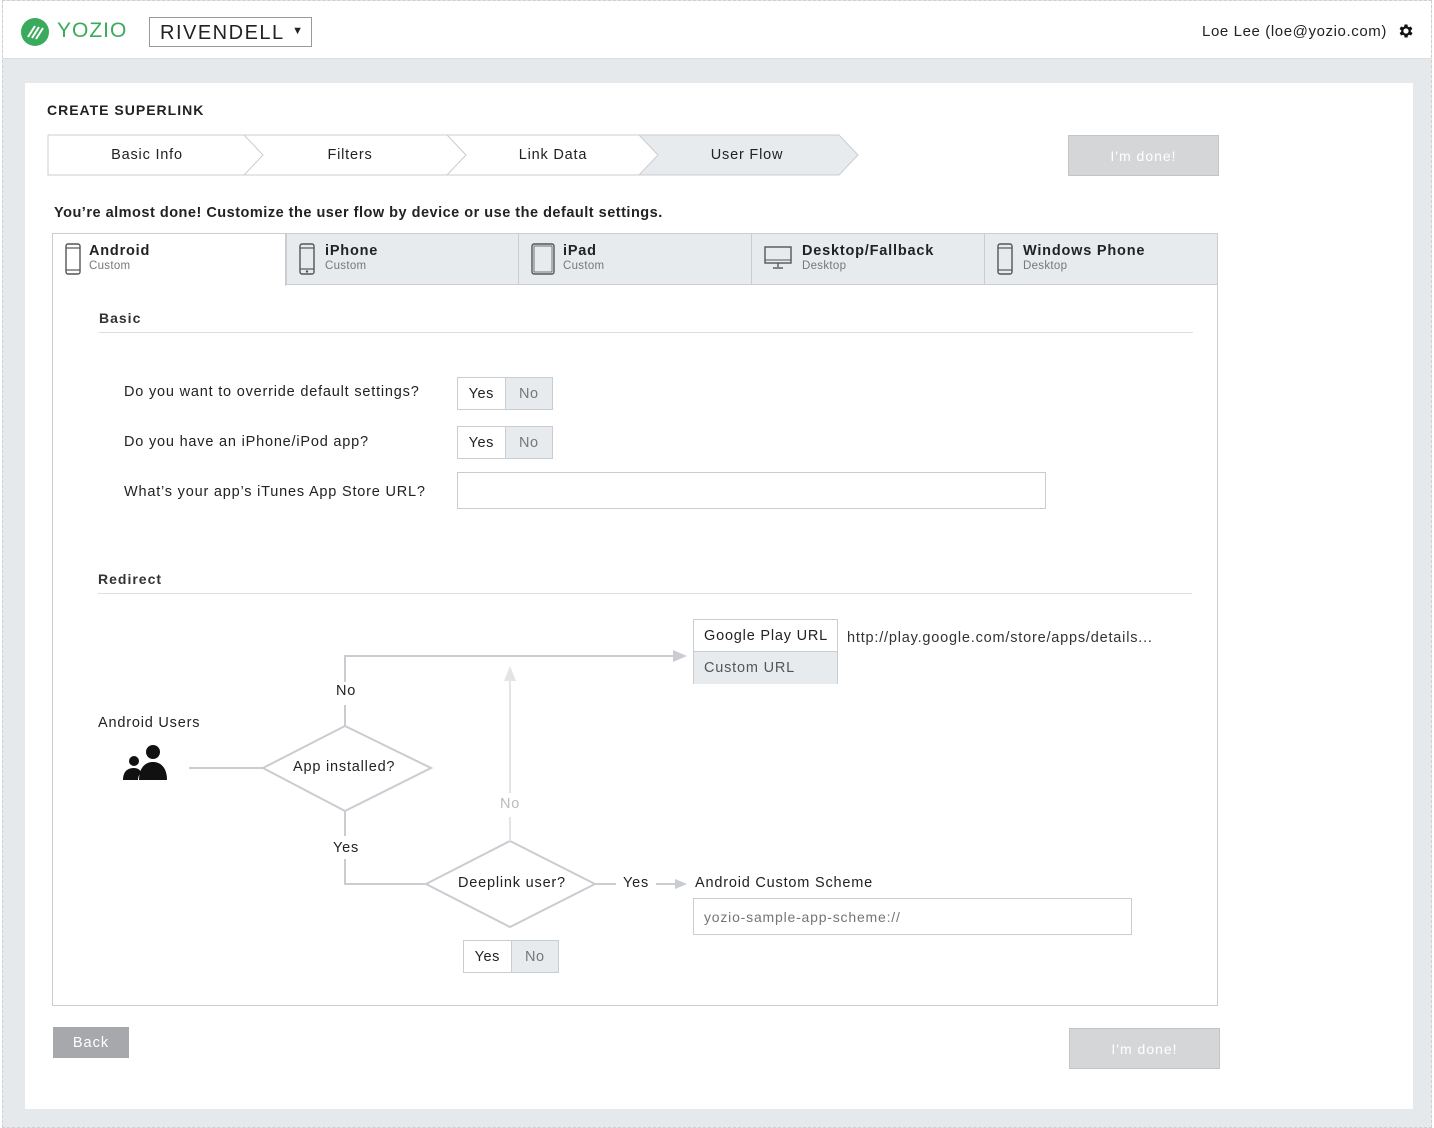 This screenshot has height=1128, width=1434. I want to click on tab-windows-phone: Windows Phone Desktop, so click(1101, 259).